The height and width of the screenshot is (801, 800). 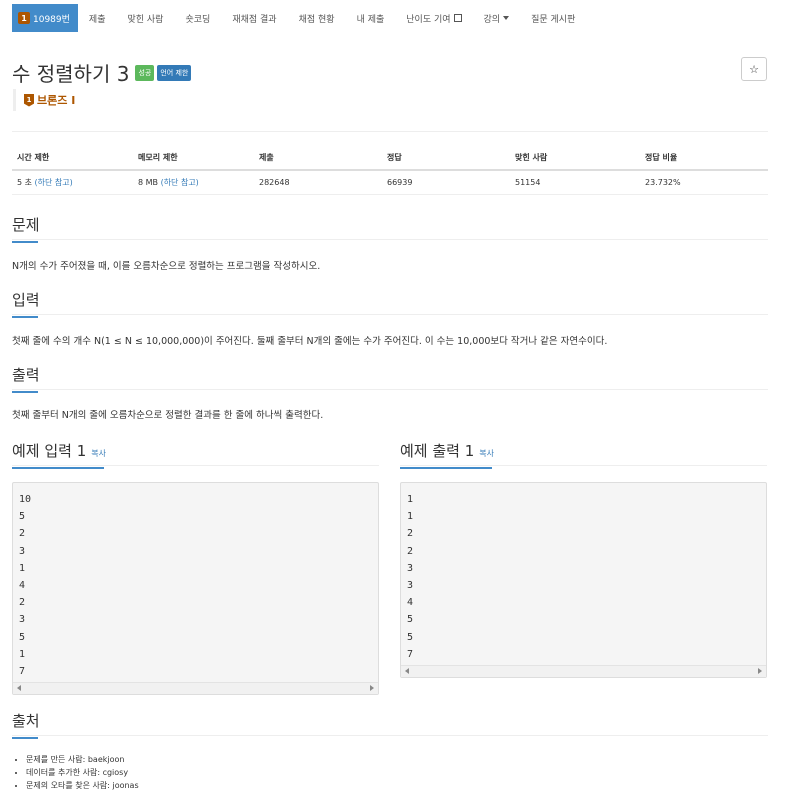 I want to click on nav-lectures-label: 강의, so click(x=492, y=19).